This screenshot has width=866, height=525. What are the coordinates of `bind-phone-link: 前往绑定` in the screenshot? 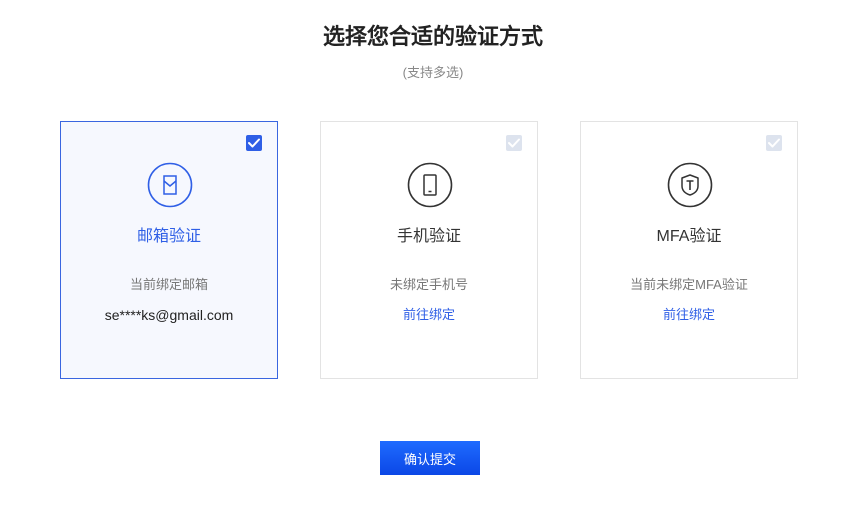 It's located at (429, 315).